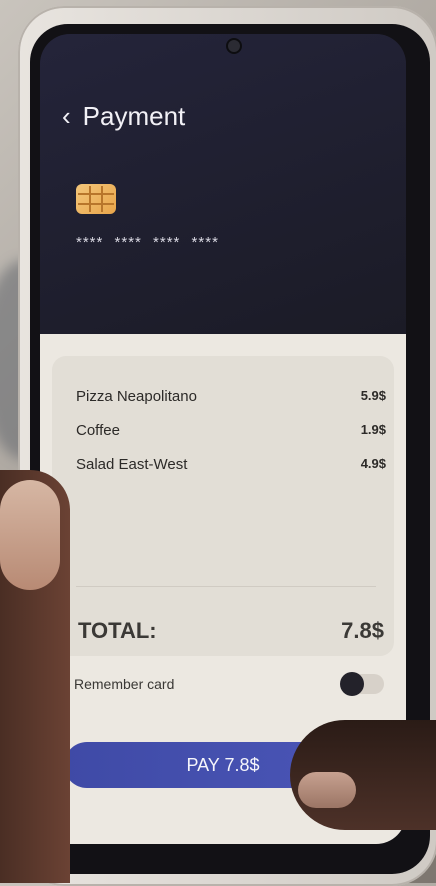  Describe the element at coordinates (226, 586) in the screenshot. I see `divider` at that location.